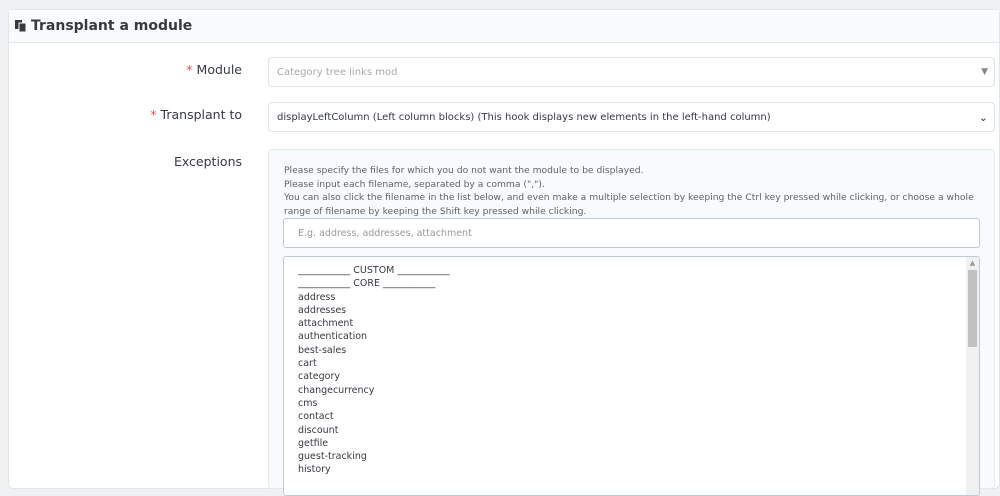 This screenshot has height=496, width=1000. What do you see at coordinates (374, 350) in the screenshot?
I see `file-option: best-sales` at bounding box center [374, 350].